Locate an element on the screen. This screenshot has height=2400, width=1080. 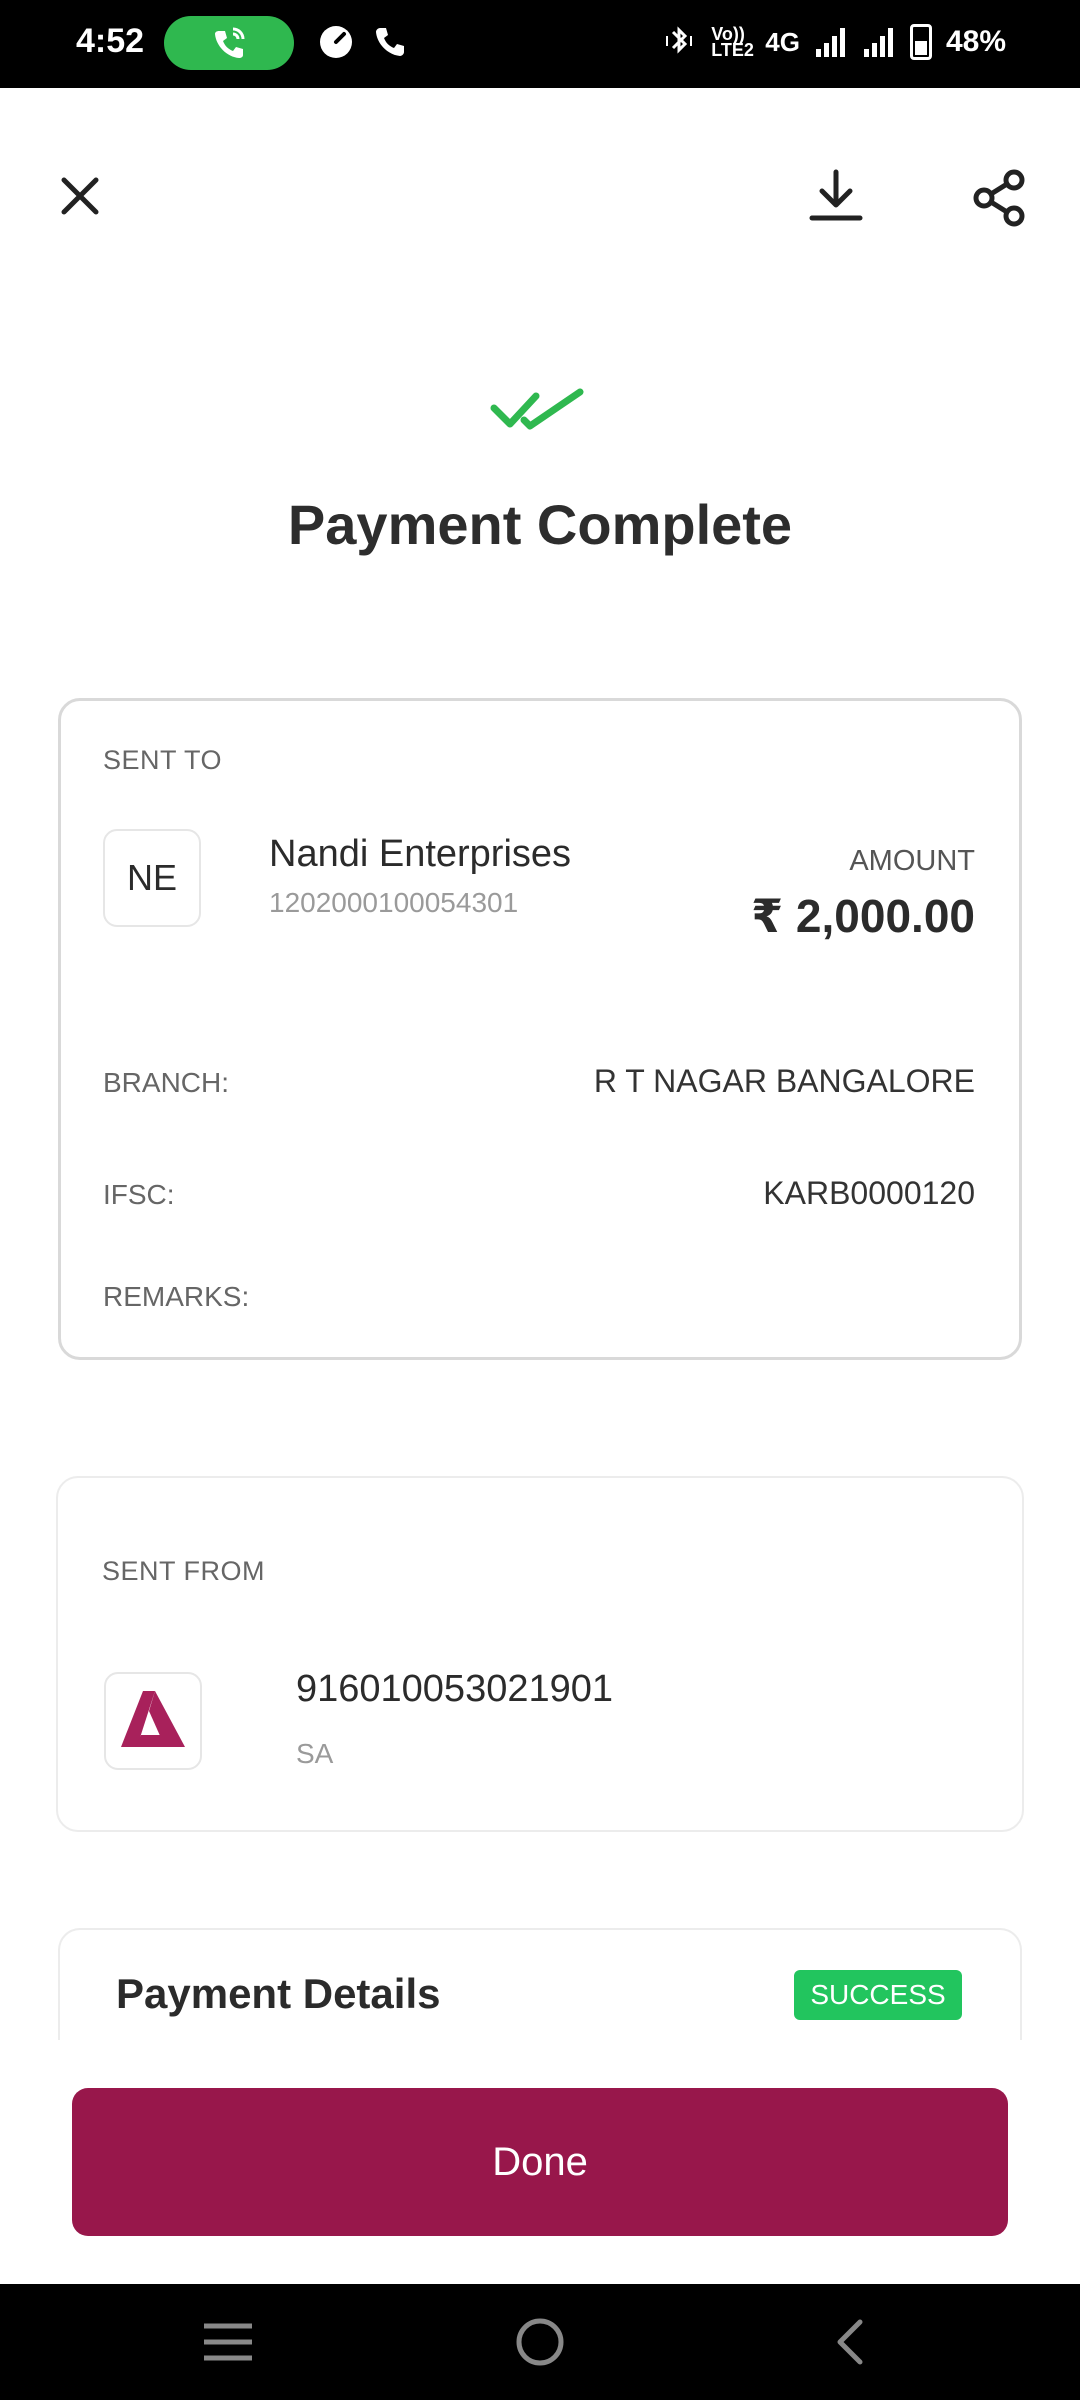
speedometer-icon is located at coordinates (336, 42).